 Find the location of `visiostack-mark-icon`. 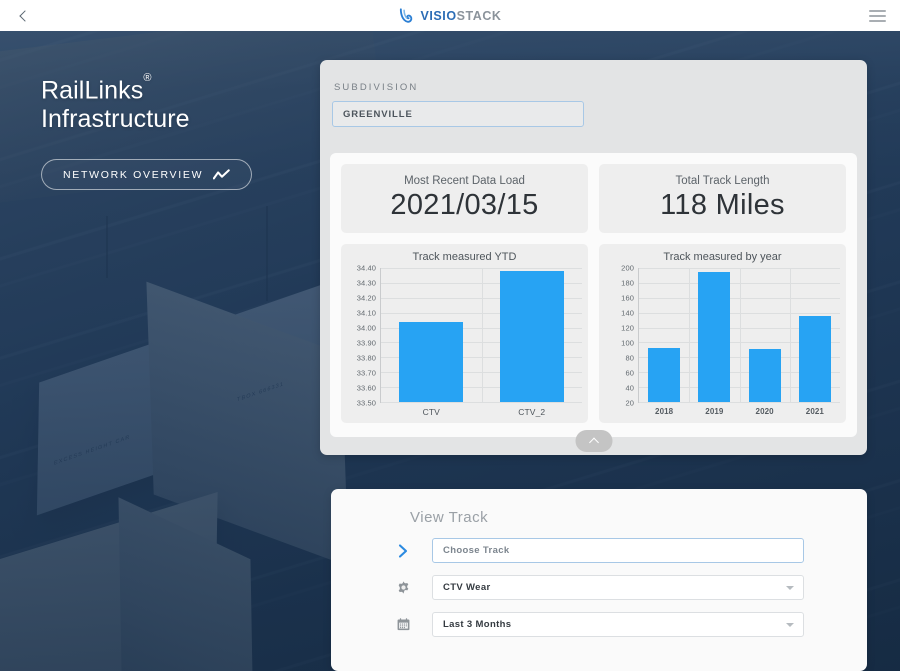

visiostack-mark-icon is located at coordinates (405, 15).